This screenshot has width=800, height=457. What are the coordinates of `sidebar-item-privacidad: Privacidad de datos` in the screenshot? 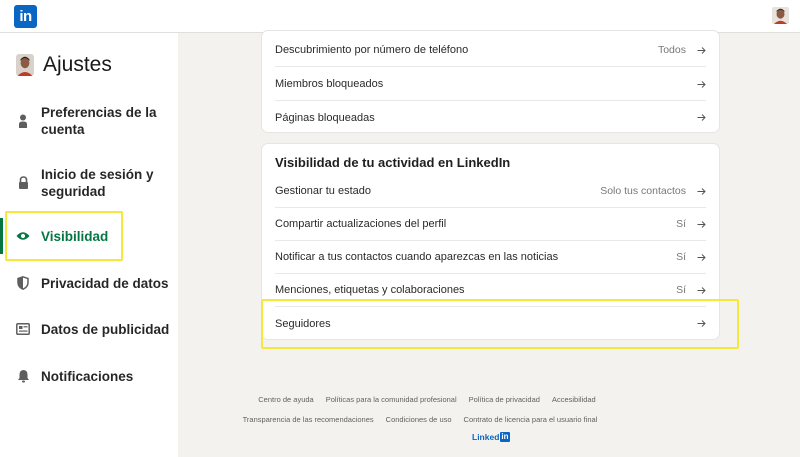 It's located at (89, 283).